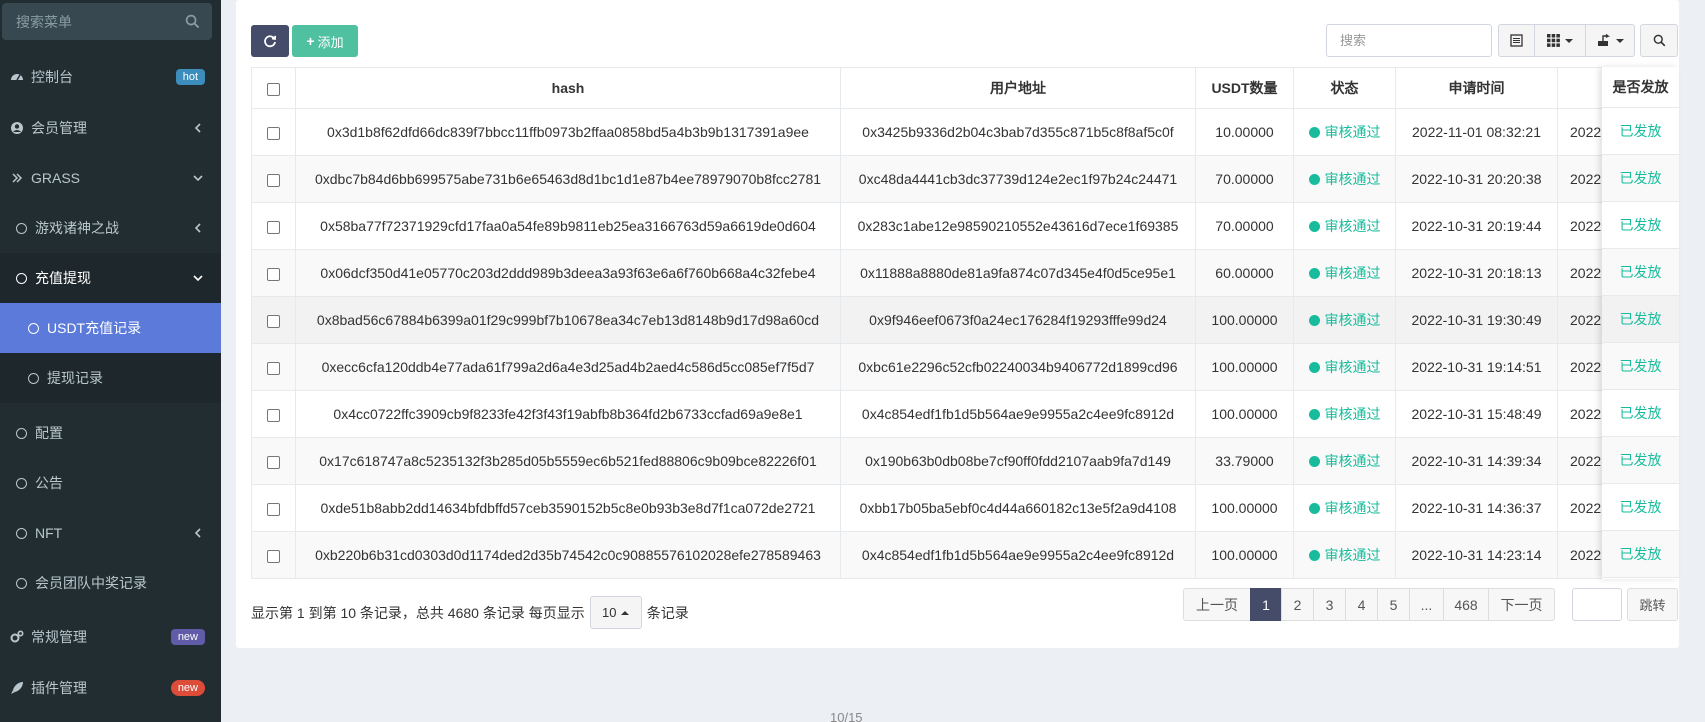 This screenshot has height=722, width=1705. Describe the element at coordinates (1516, 40) in the screenshot. I see `toggle-view-button` at that location.